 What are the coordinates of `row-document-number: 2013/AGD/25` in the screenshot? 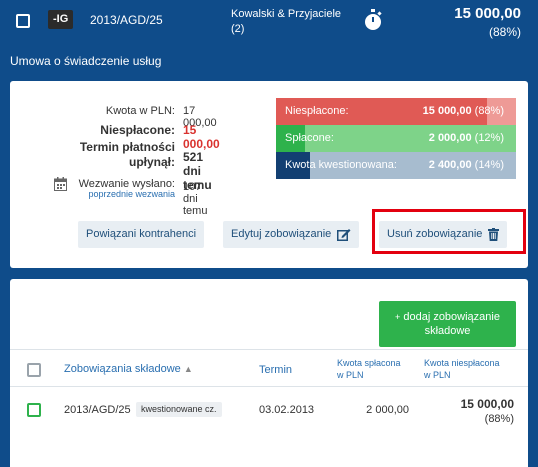 It's located at (97, 410).